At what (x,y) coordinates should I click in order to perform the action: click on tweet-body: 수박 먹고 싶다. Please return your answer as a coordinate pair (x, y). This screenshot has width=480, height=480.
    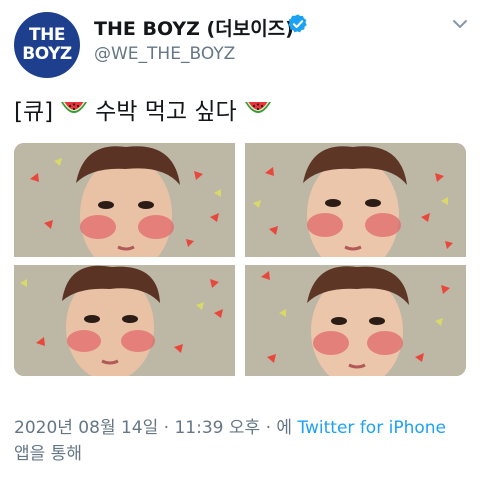
    Looking at the image, I should click on (166, 112).